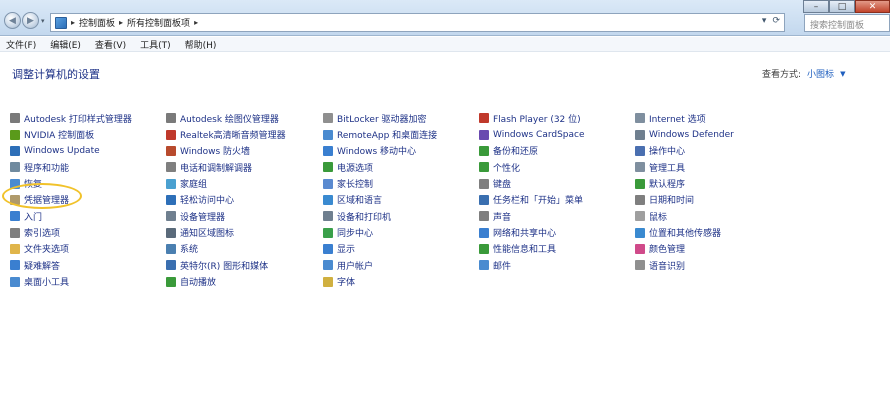  What do you see at coordinates (387, 134) in the screenshot?
I see `control-panel-item-label: RemoteApp 和桌面连接` at bounding box center [387, 134].